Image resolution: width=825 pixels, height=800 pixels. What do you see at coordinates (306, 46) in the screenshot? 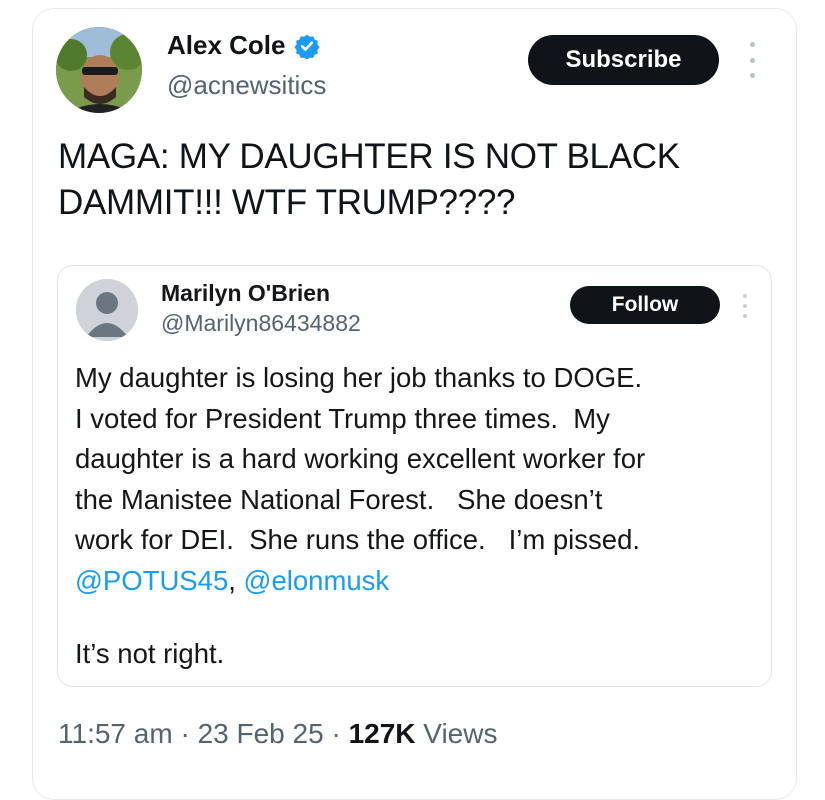
I see `verified-badge-icon` at bounding box center [306, 46].